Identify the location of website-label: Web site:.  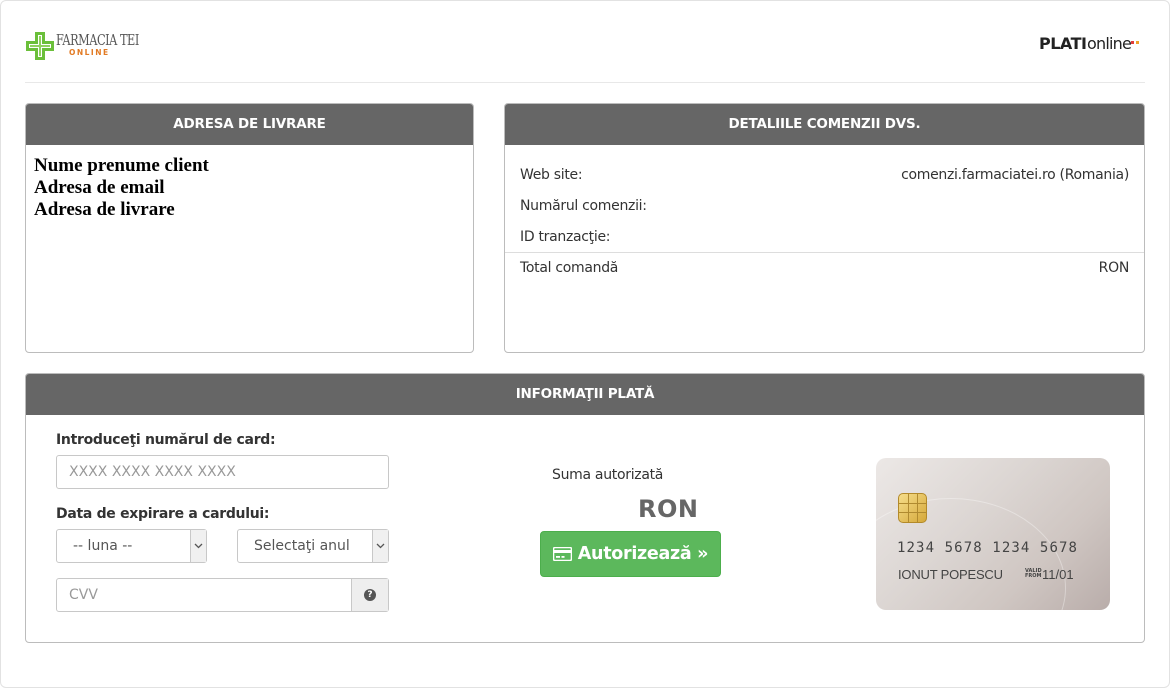
(551, 175).